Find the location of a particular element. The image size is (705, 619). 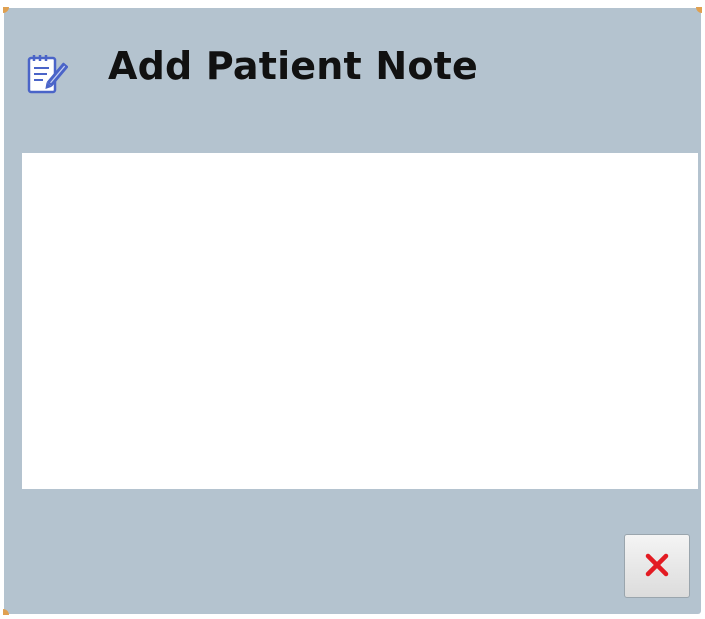

close-button is located at coordinates (657, 566).